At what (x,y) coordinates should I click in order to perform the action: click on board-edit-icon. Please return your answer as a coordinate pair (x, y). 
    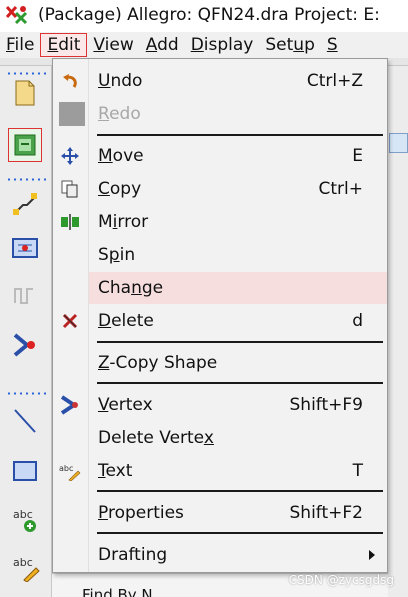
    Looking at the image, I should click on (25, 145).